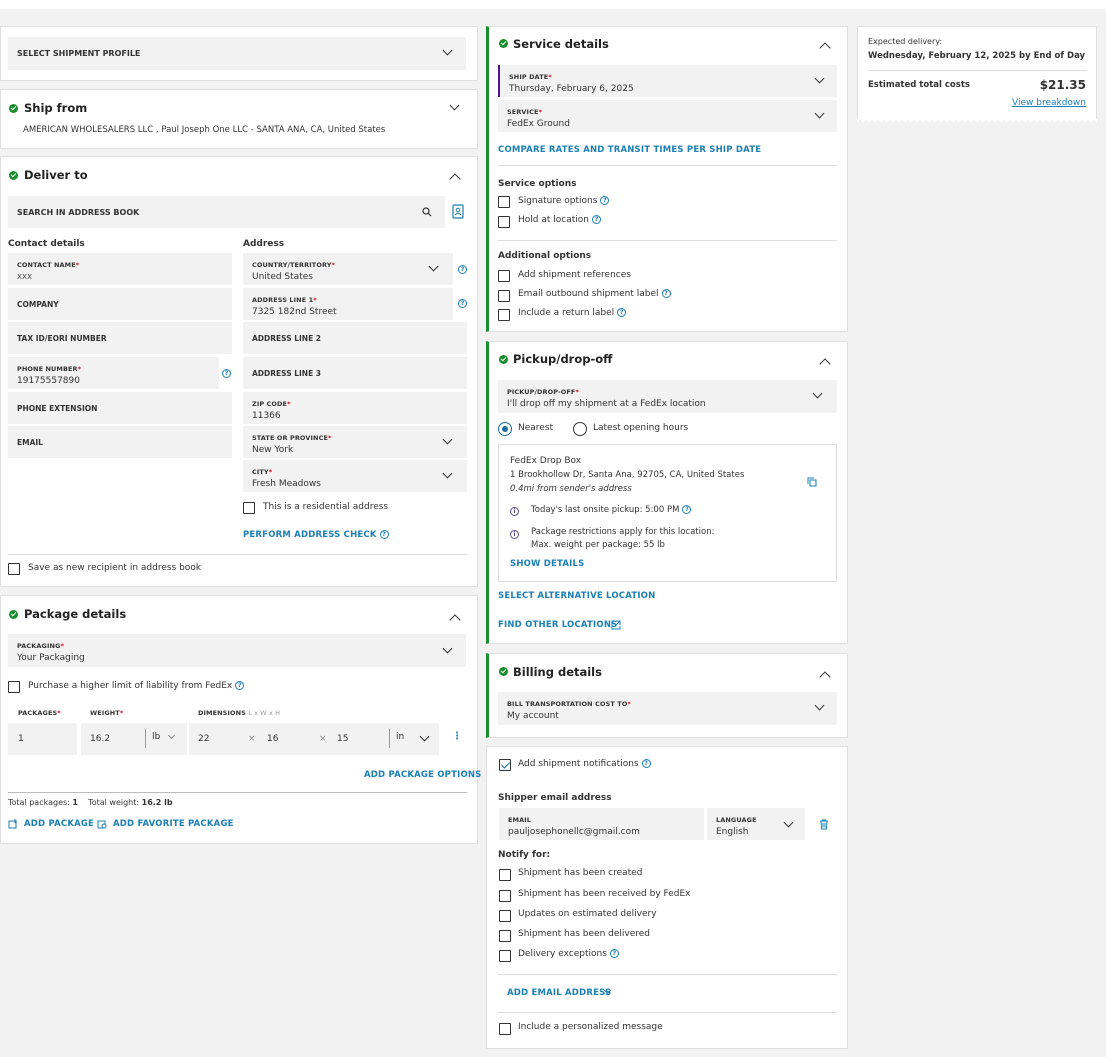 Image resolution: width=1106 pixels, height=1057 pixels. What do you see at coordinates (825, 364) in the screenshot?
I see `pickup-toggle` at bounding box center [825, 364].